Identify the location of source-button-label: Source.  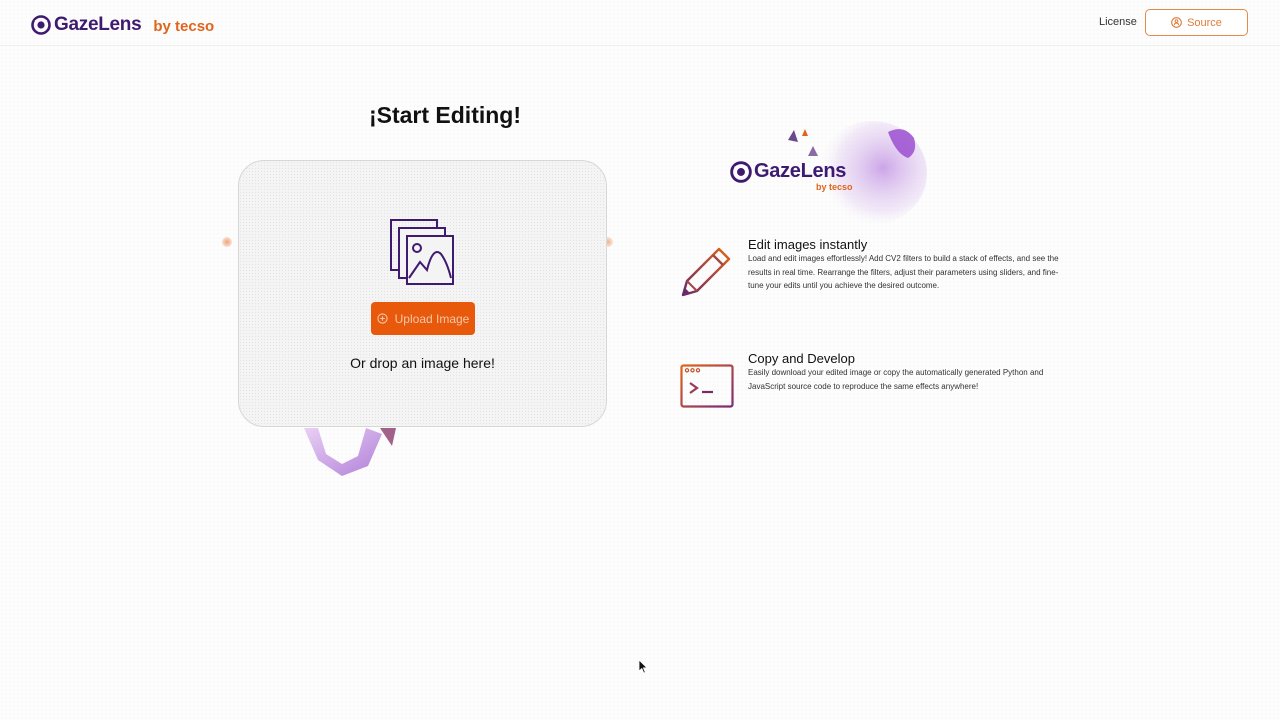
(1204, 22).